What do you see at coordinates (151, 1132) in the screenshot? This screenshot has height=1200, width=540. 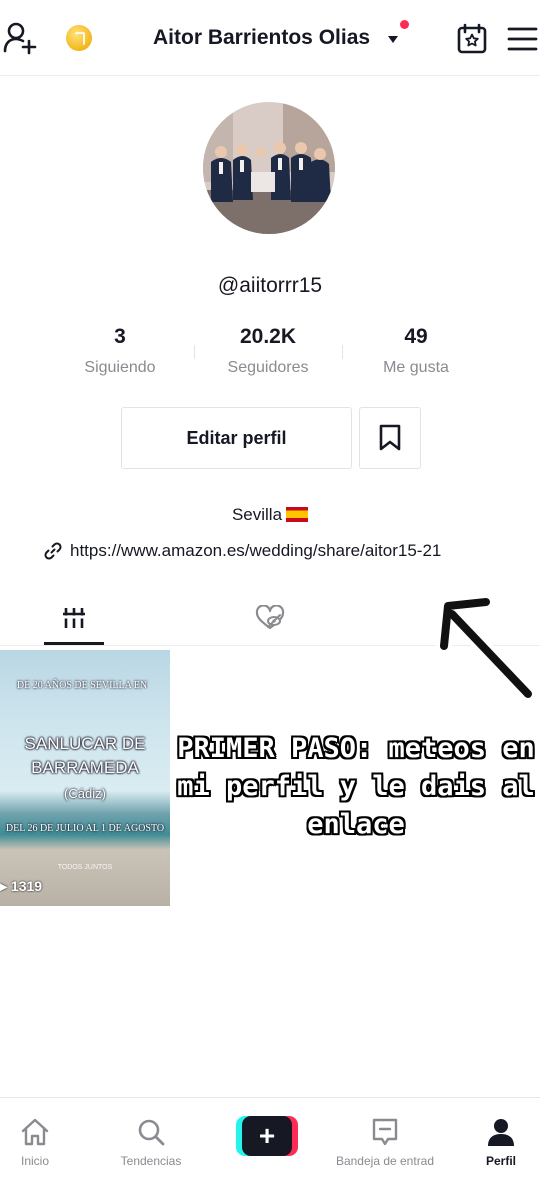 I see `search-icon` at bounding box center [151, 1132].